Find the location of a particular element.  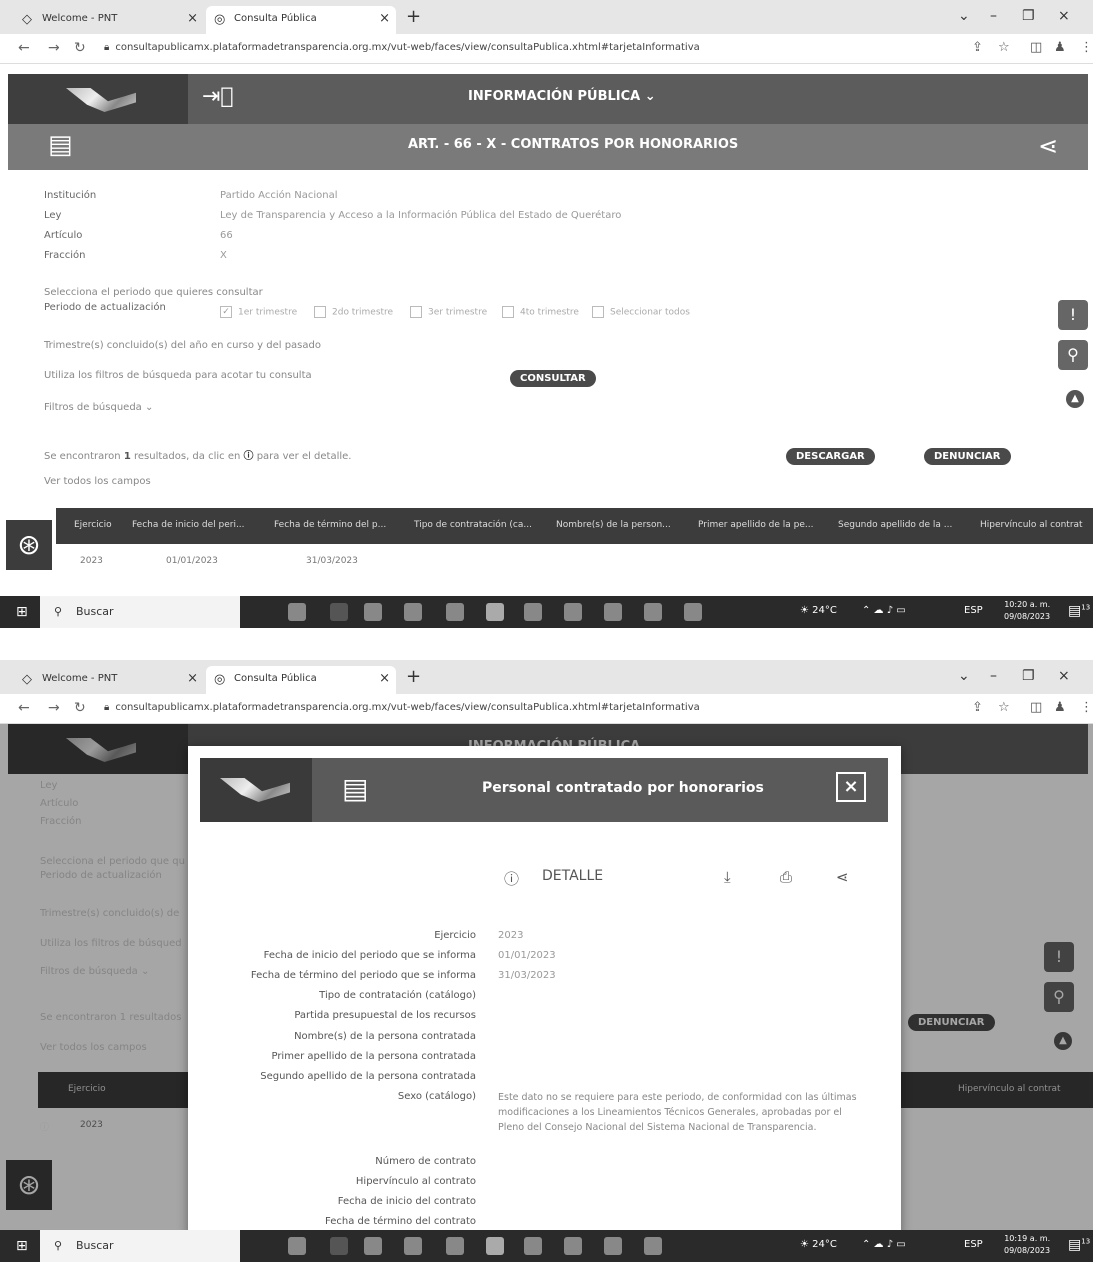

informacion-publica-menu: INFORMACIÓN PÚBLICA ⌄ is located at coordinates (562, 96).